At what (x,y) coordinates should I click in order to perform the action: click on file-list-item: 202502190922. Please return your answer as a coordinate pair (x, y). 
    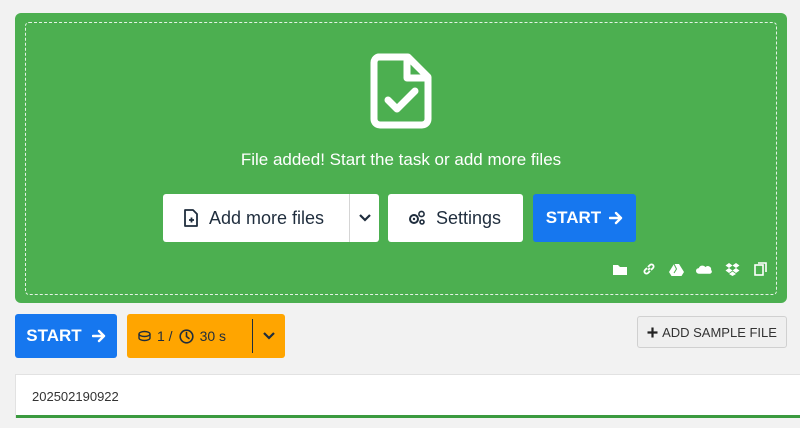
    Looking at the image, I should click on (407, 396).